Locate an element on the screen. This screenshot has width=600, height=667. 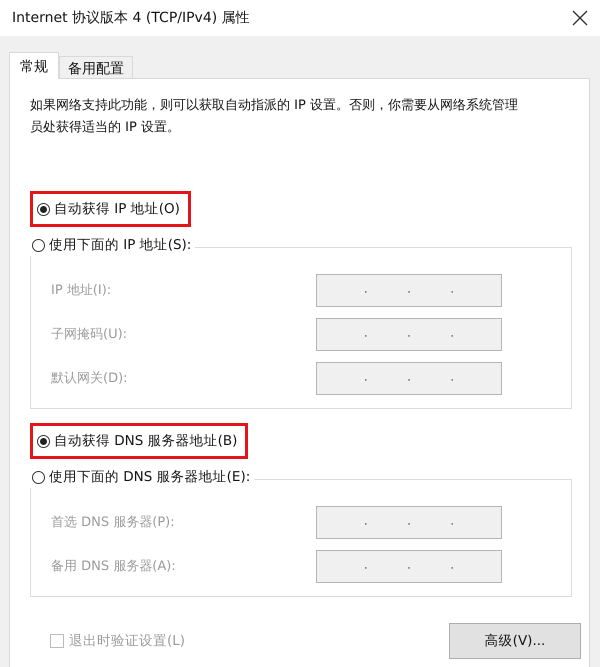
field-label: 子网掩码(U): is located at coordinates (89, 334).